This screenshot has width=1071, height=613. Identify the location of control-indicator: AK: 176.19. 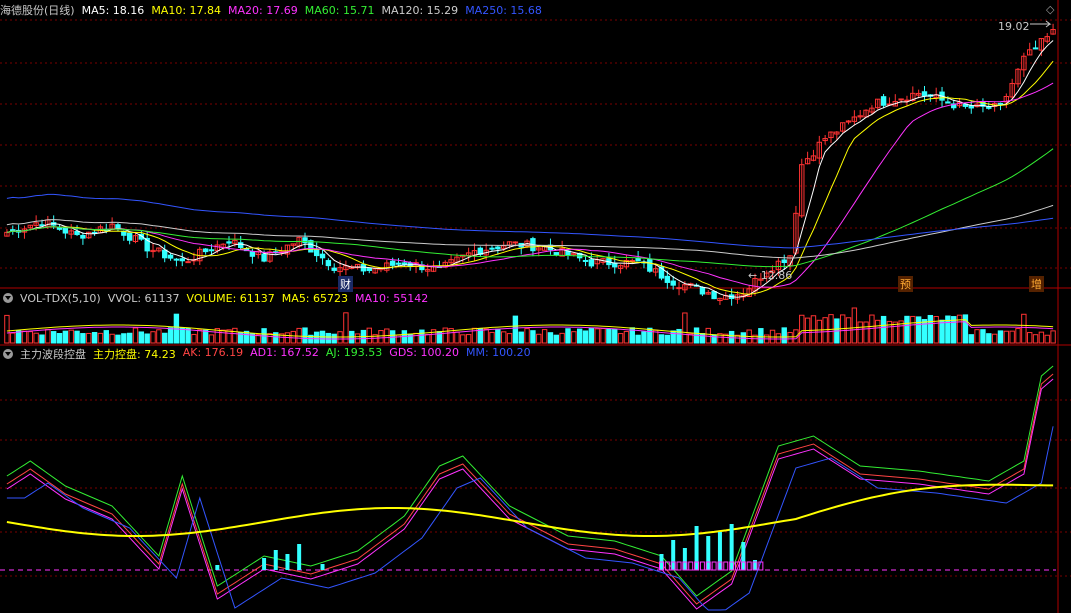
(213, 352).